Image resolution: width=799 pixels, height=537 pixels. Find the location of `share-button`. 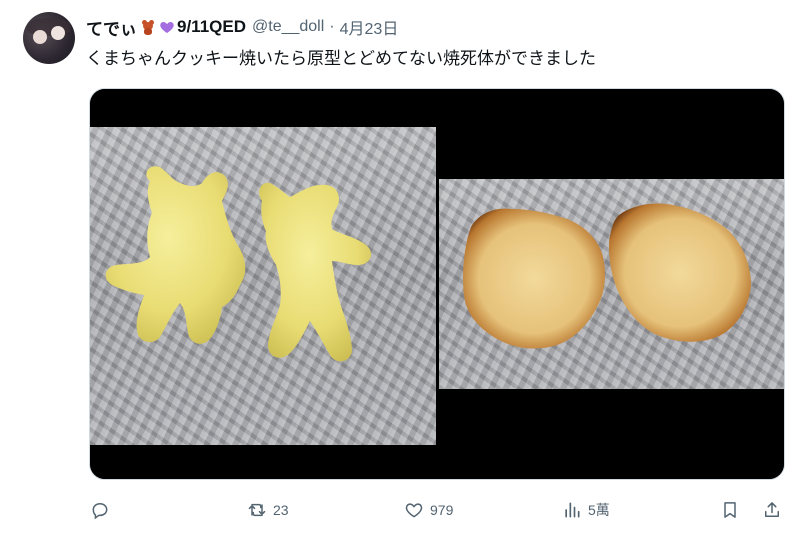

share-button is located at coordinates (772, 510).